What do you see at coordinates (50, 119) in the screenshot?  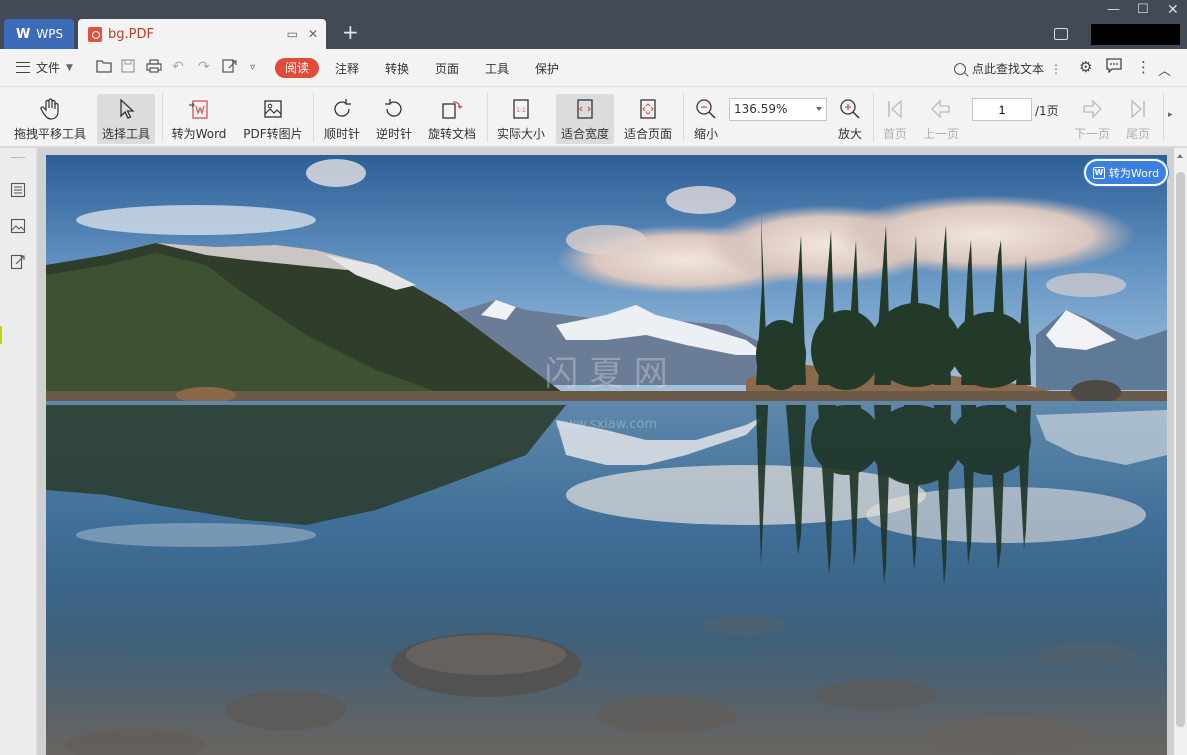 I see `pan-tool-button: 拖拽平移工具` at bounding box center [50, 119].